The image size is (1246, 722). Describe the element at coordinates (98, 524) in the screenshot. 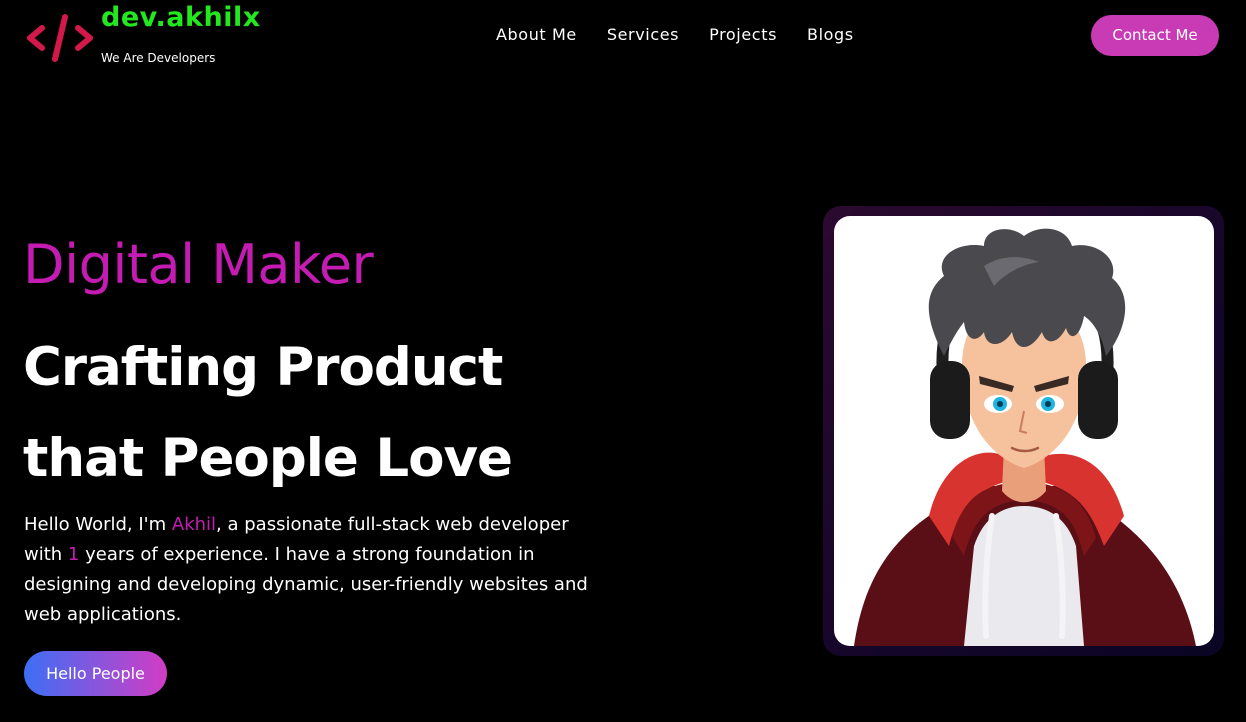

I see `hero-desc-intro: Hello World, I'm` at that location.